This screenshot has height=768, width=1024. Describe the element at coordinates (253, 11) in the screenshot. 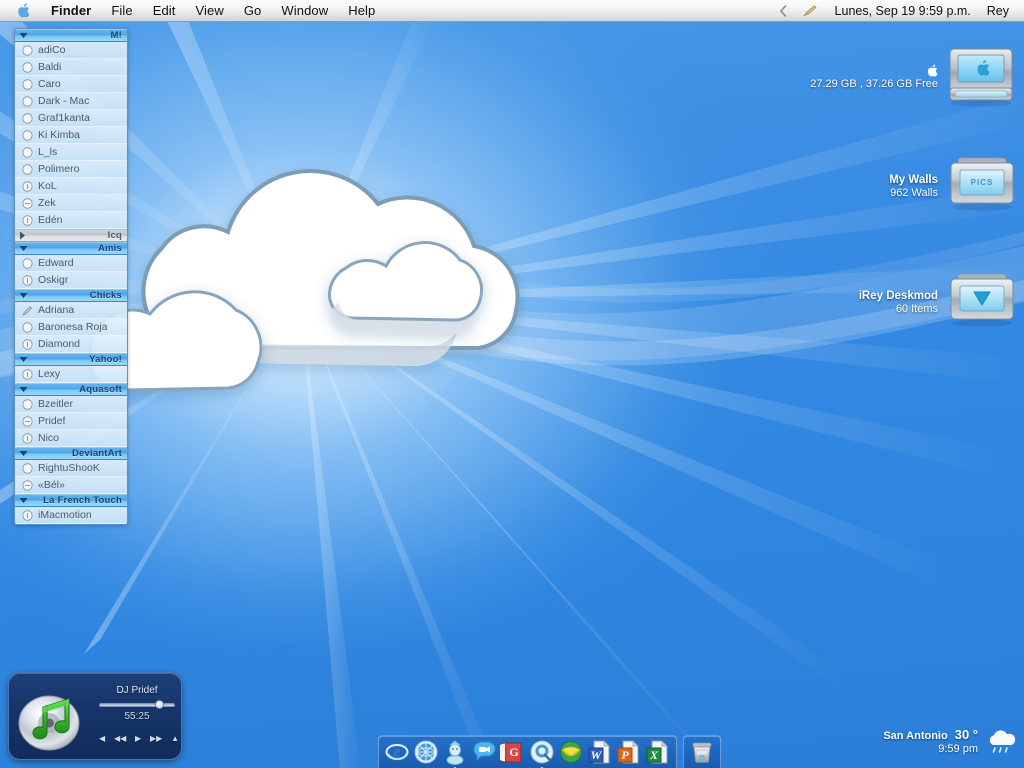

I see `menu-item-go: Go` at that location.